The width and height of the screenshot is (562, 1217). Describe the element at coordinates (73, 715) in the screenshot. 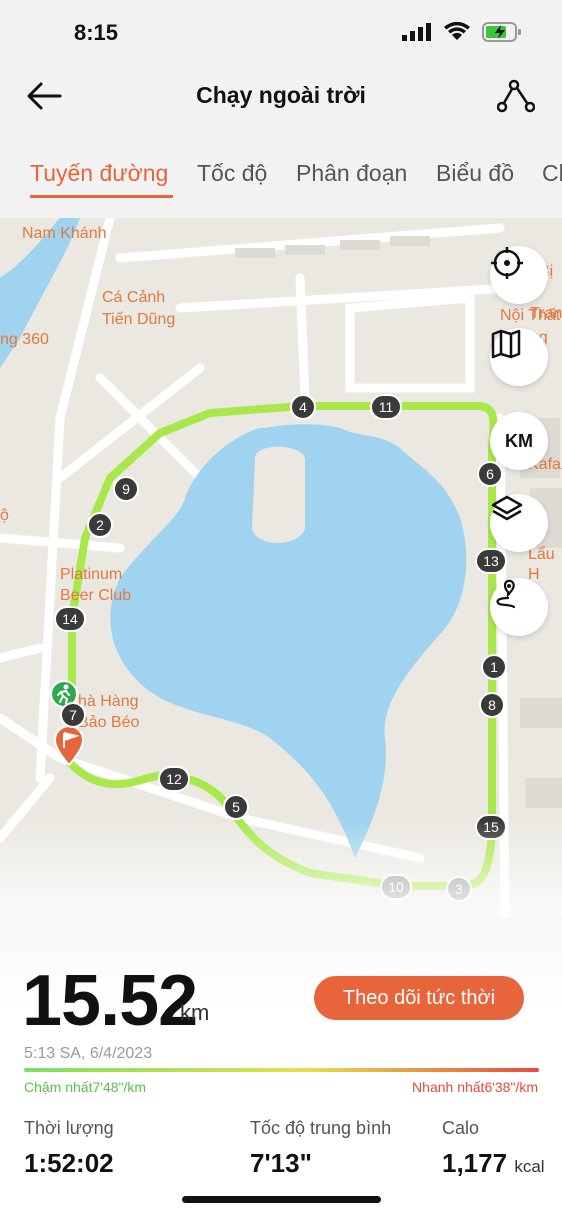

I see `km-marker: 7` at that location.